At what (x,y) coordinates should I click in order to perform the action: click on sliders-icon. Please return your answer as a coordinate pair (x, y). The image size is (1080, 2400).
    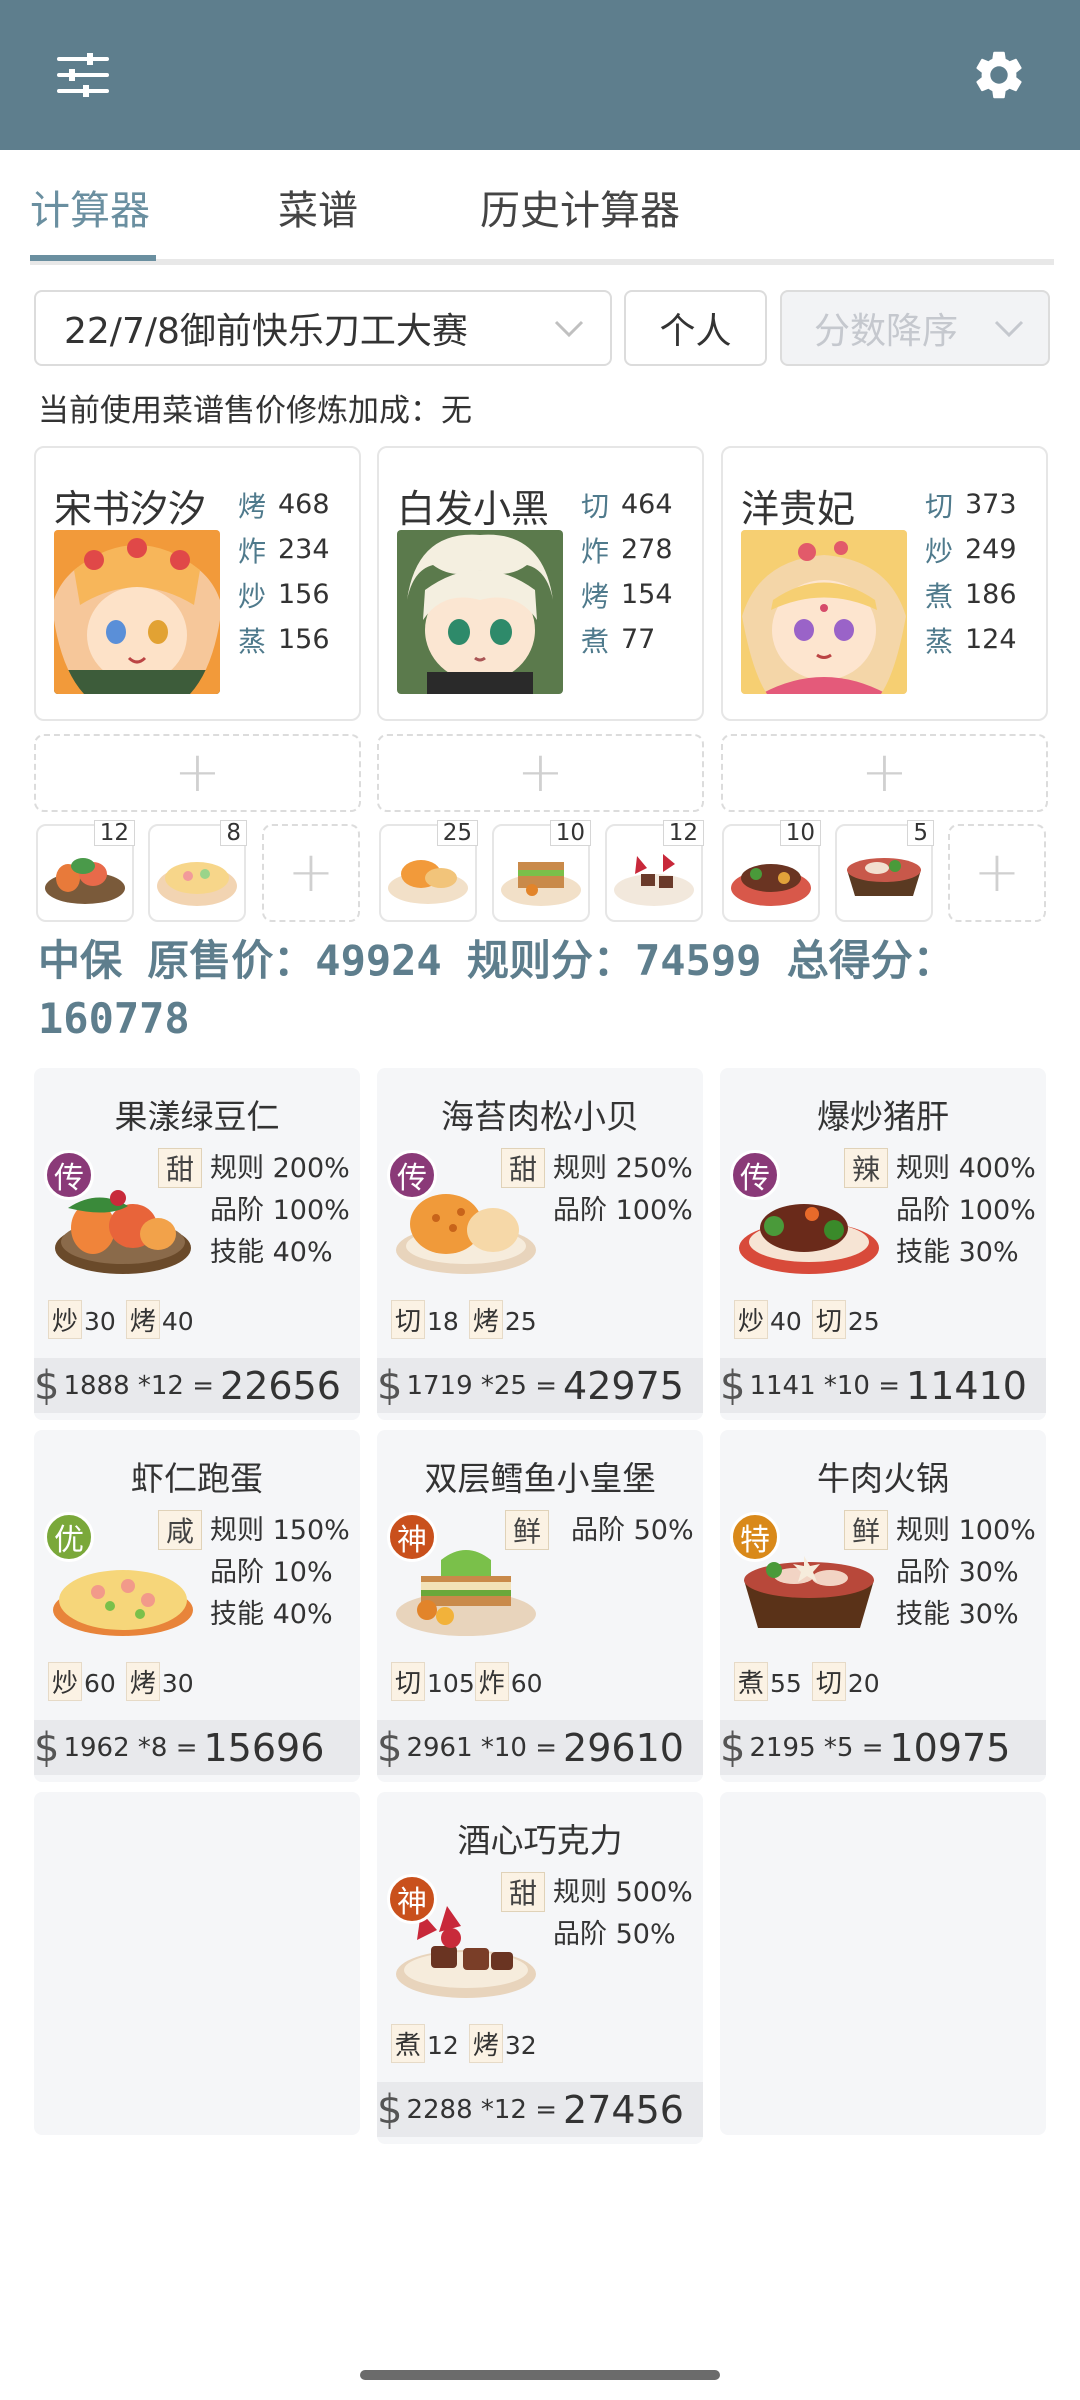
    Looking at the image, I should click on (83, 75).